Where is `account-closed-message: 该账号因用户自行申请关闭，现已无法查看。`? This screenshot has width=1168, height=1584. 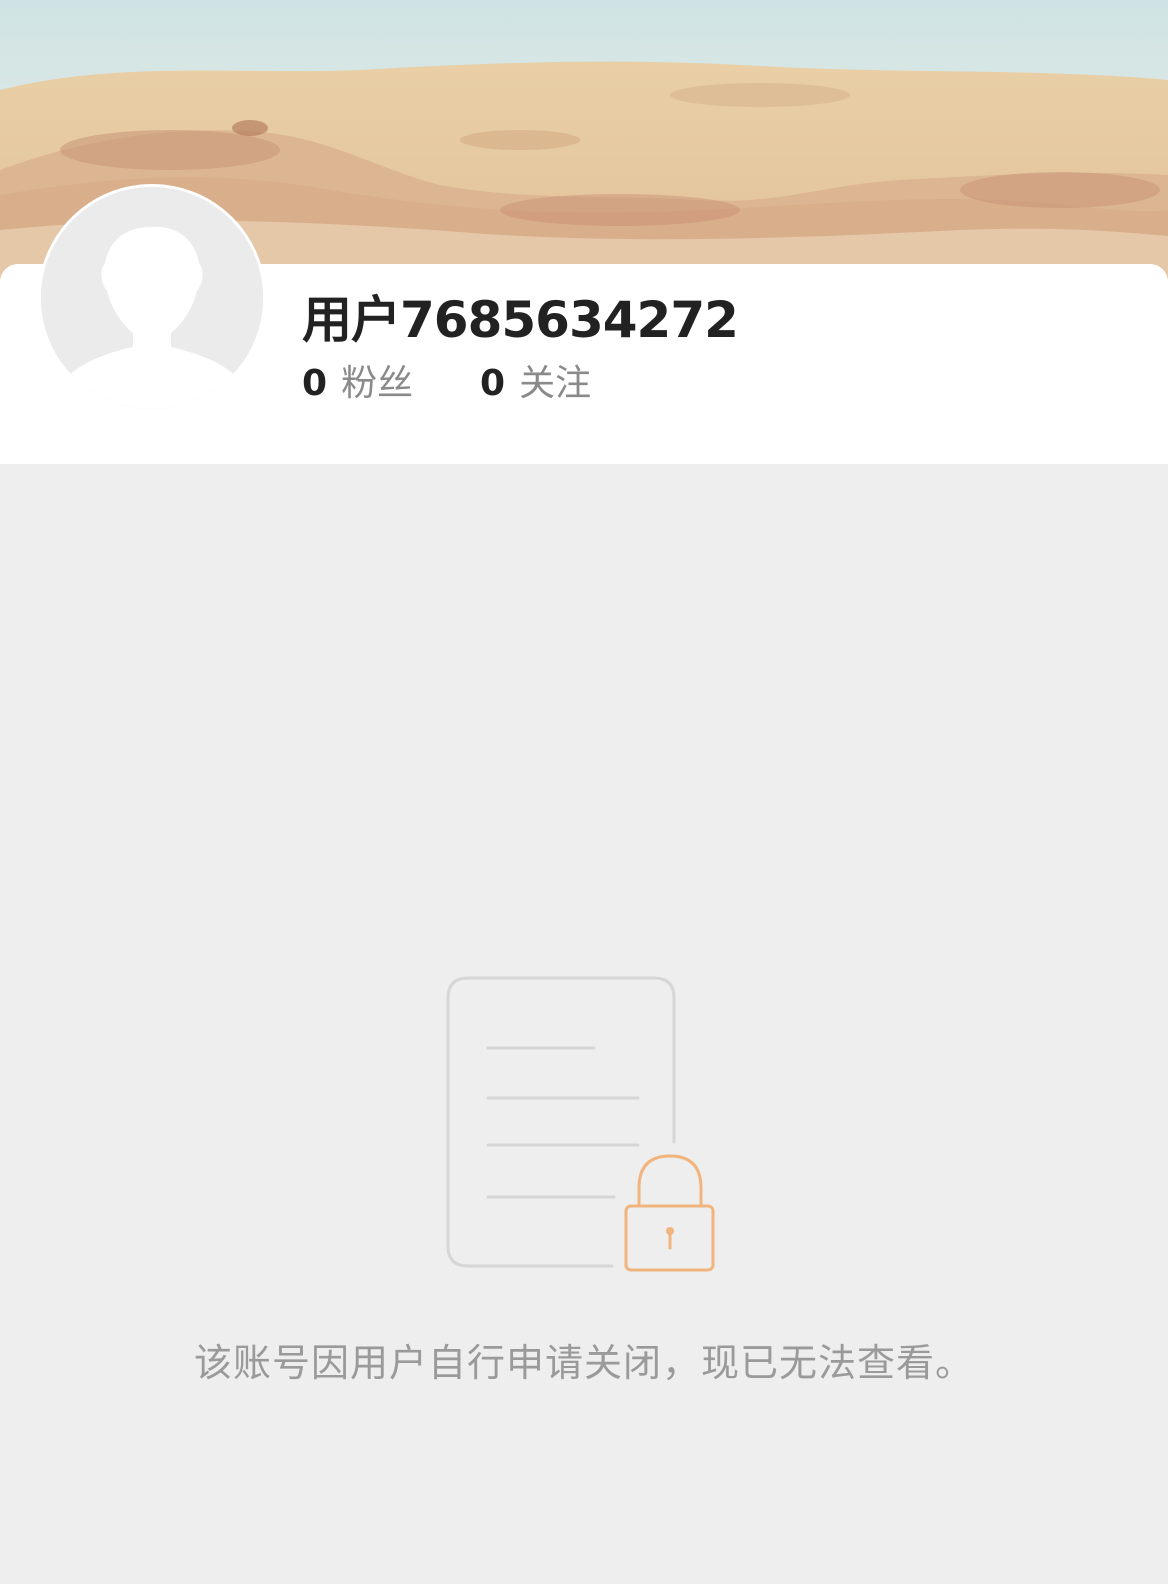 account-closed-message: 该账号因用户自行申请关闭，现已无法查看。 is located at coordinates (583, 1363).